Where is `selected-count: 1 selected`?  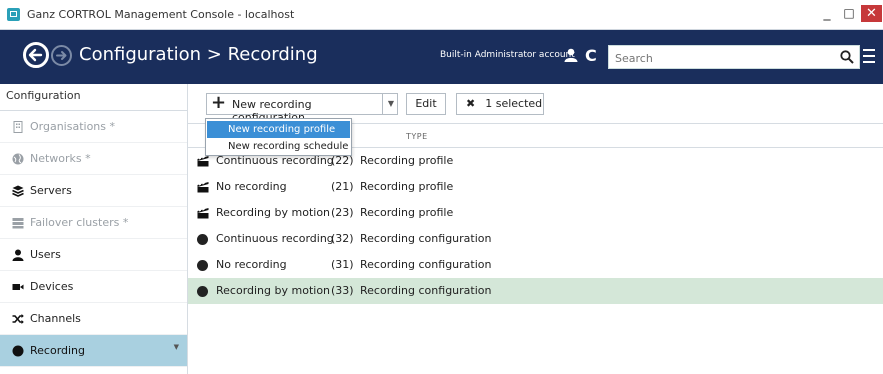 selected-count: 1 selected is located at coordinates (514, 103).